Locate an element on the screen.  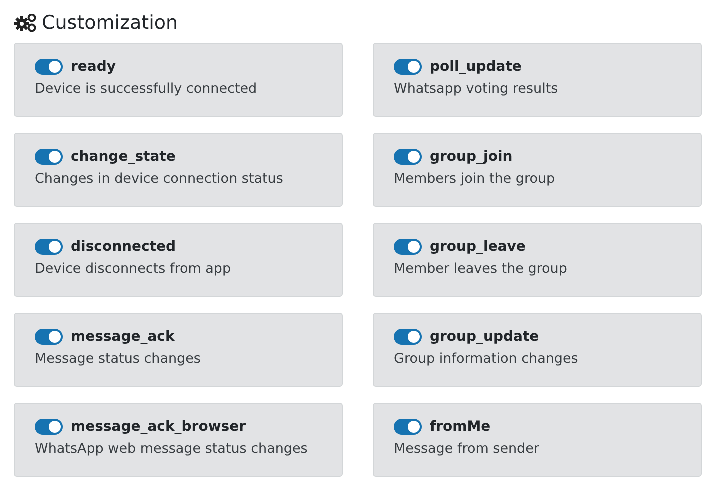
event-name: group_leave is located at coordinates (478, 247).